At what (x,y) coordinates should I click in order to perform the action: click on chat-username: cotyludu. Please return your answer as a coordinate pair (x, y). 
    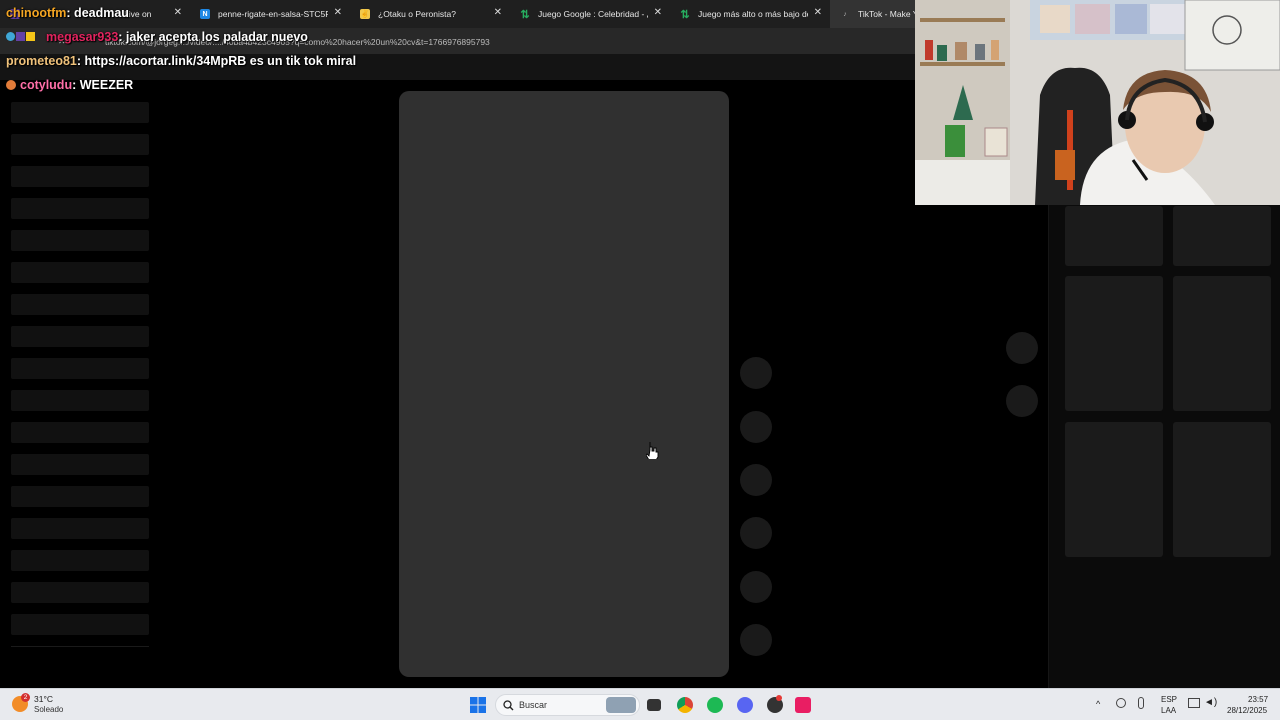
    Looking at the image, I should click on (46, 85).